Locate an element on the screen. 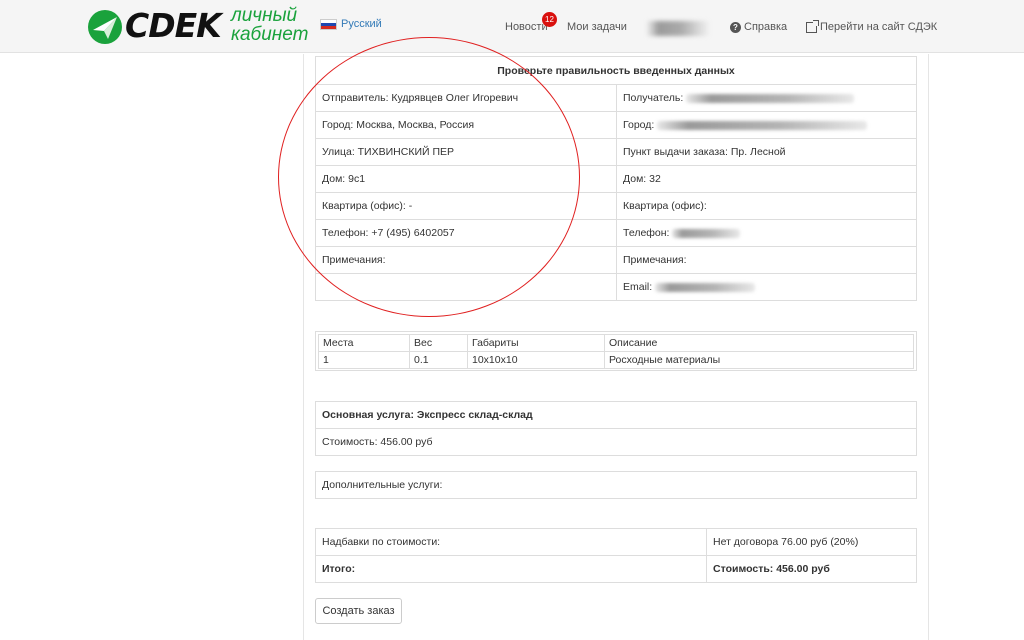 This screenshot has height=640, width=1024. table-cell: 1 is located at coordinates (364, 360).